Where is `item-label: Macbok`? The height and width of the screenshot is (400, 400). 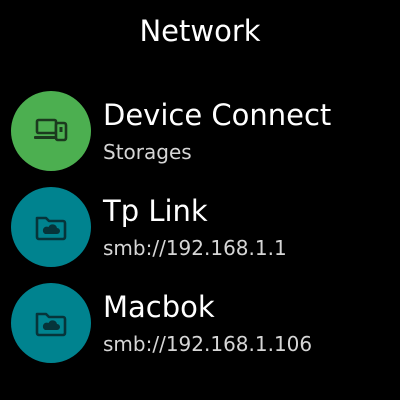
item-label: Macbok is located at coordinates (159, 307).